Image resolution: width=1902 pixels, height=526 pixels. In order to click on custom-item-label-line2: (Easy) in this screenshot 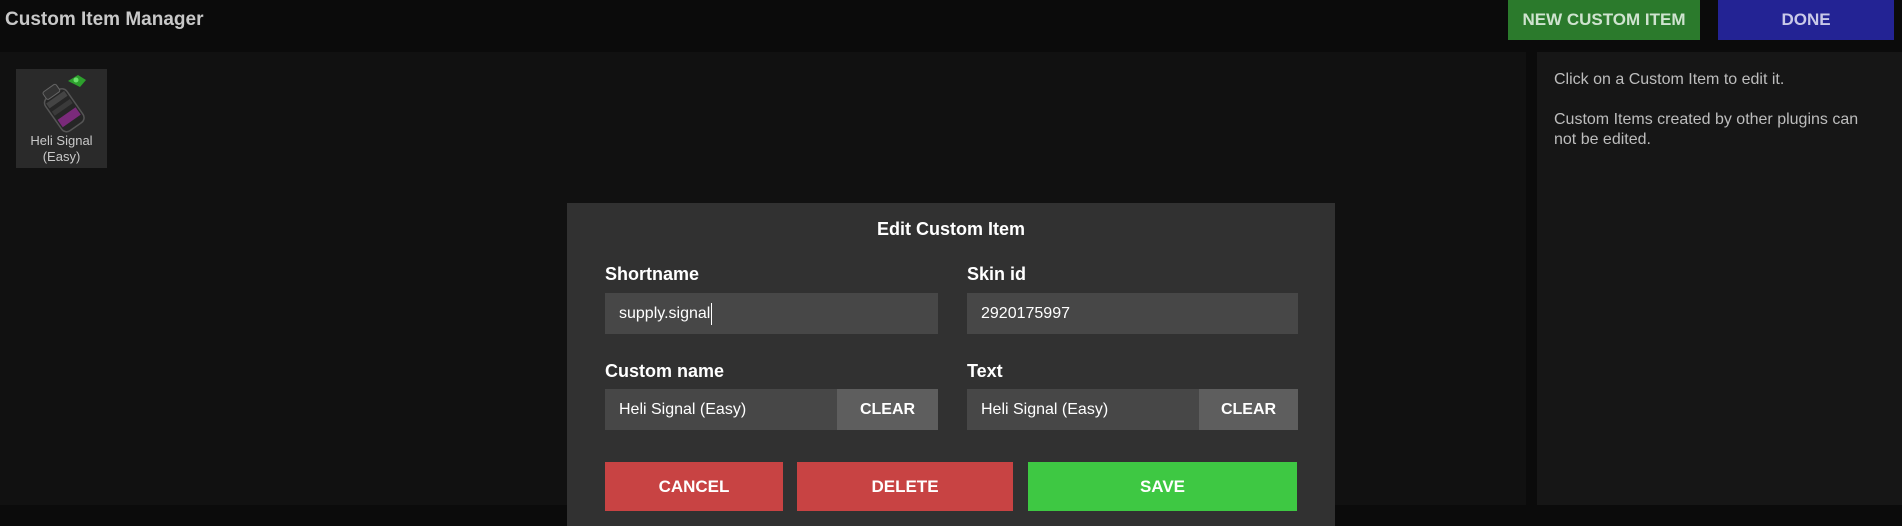, I will do `click(61, 156)`.